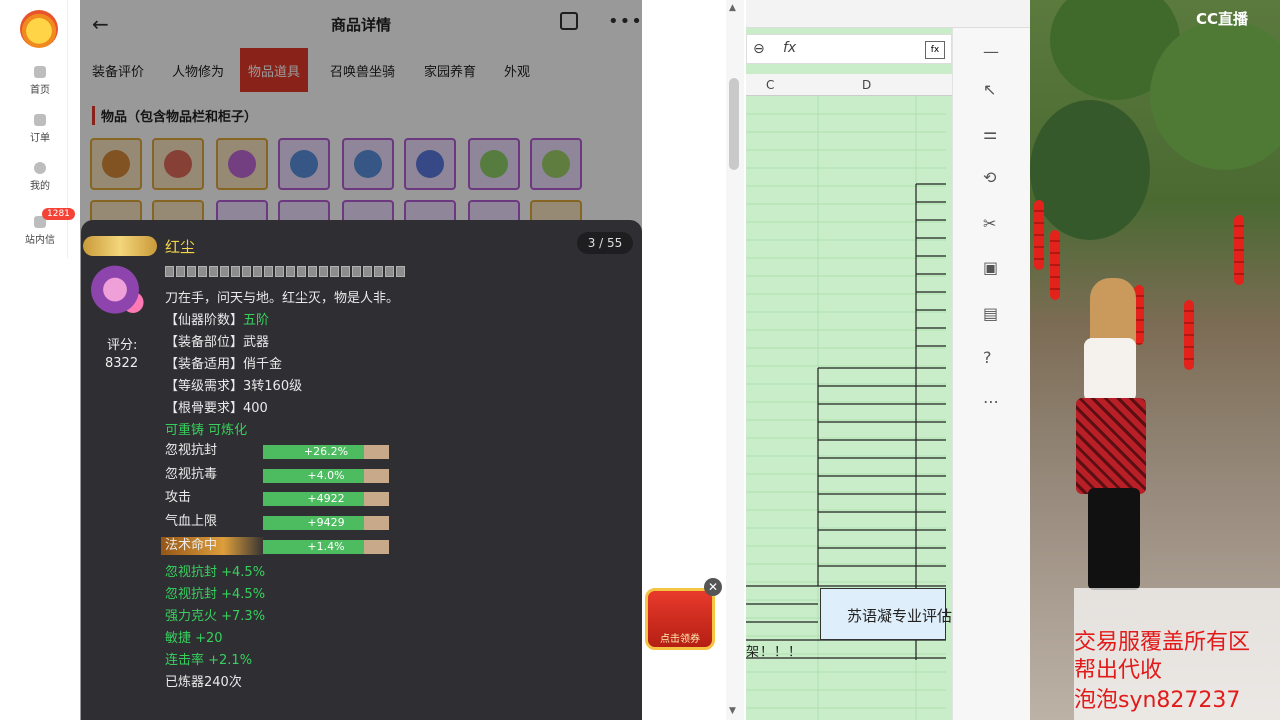 The height and width of the screenshot is (720, 1280). I want to click on stat-bar-track: +1.4%, so click(326, 547).